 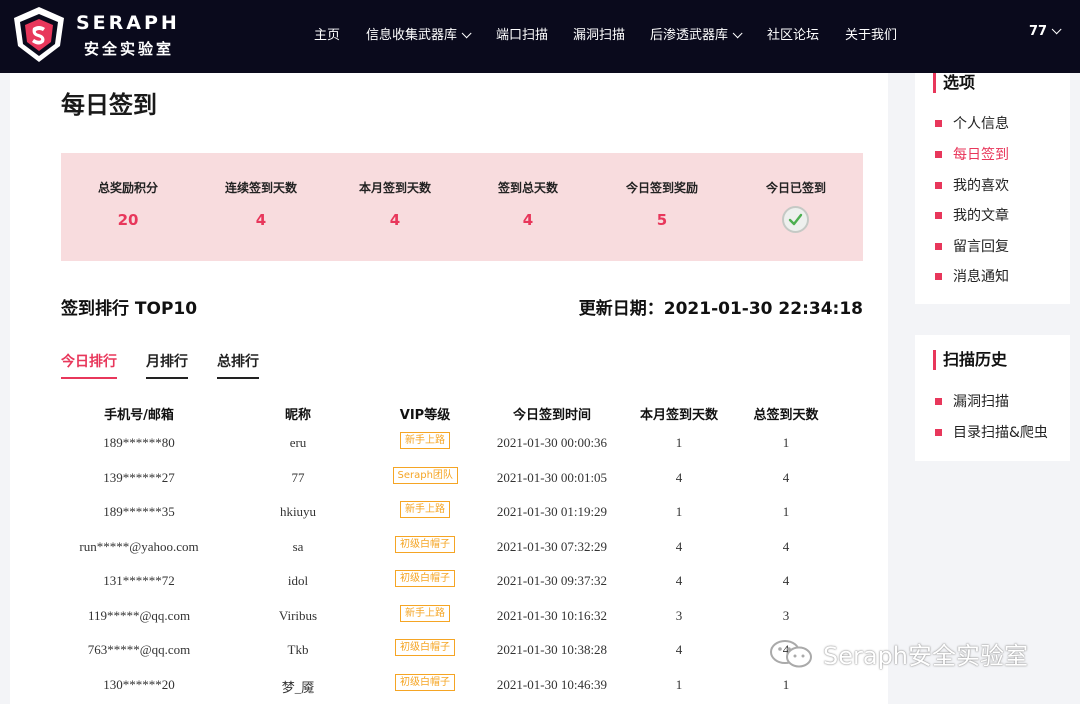 I want to click on nav-item-label: 关于我们, so click(x=871, y=35).